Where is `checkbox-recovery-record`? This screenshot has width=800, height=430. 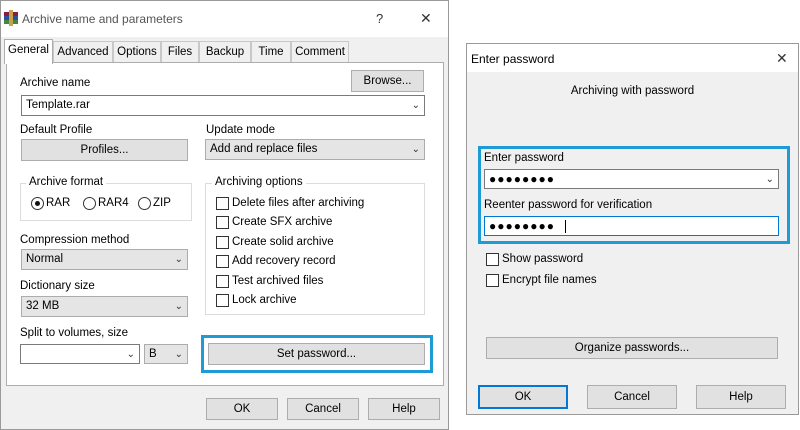
checkbox-recovery-record is located at coordinates (222, 261).